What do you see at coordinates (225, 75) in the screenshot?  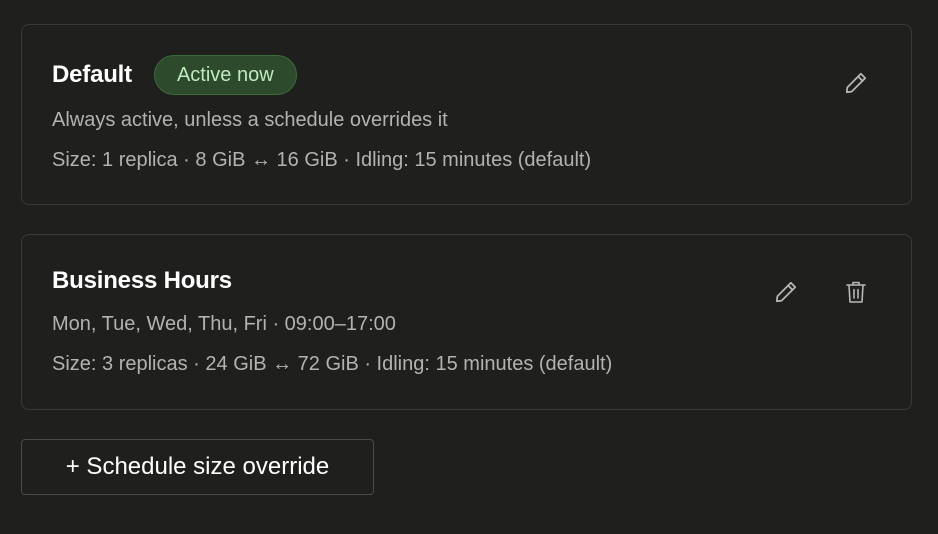 I see `active-status-badge: Active now` at bounding box center [225, 75].